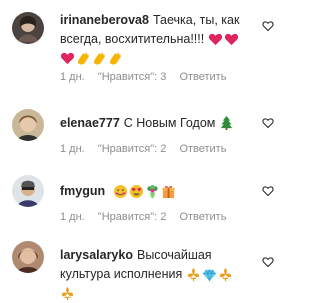 Image resolution: width=320 pixels, height=303 pixels. I want to click on bouquet-emoji, so click(152, 192).